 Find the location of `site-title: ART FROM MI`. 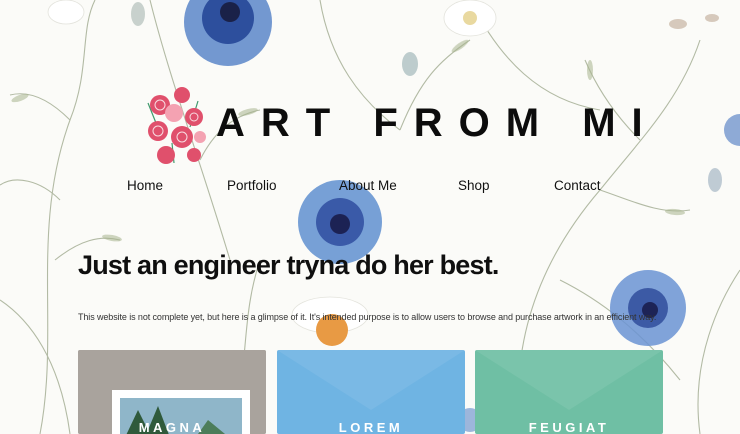

site-title: ART FROM MI is located at coordinates (437, 123).